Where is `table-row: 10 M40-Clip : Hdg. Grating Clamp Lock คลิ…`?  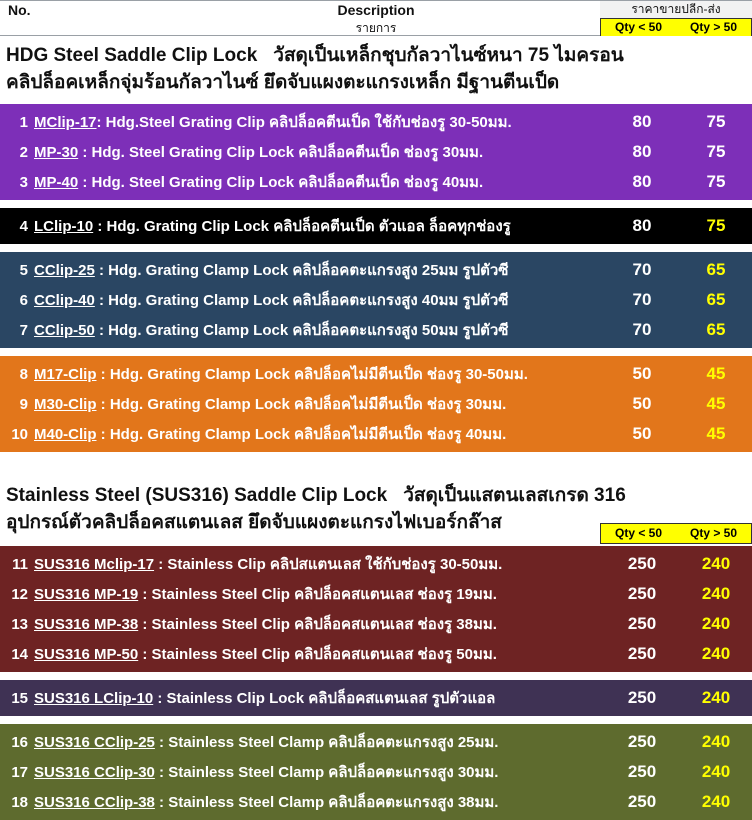
table-row: 10 M40-Clip : Hdg. Grating Clamp Lock คลิ… is located at coordinates (376, 434).